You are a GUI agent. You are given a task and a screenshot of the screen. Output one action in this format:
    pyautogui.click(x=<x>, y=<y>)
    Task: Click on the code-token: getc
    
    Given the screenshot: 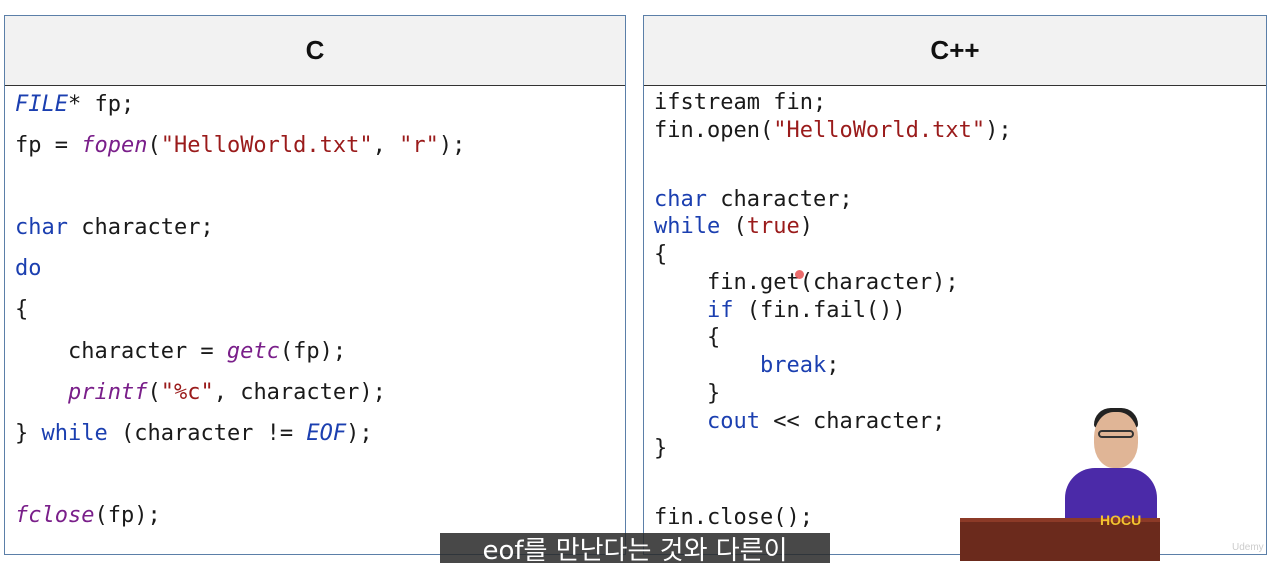 What is the action you would take?
    pyautogui.click(x=253, y=351)
    